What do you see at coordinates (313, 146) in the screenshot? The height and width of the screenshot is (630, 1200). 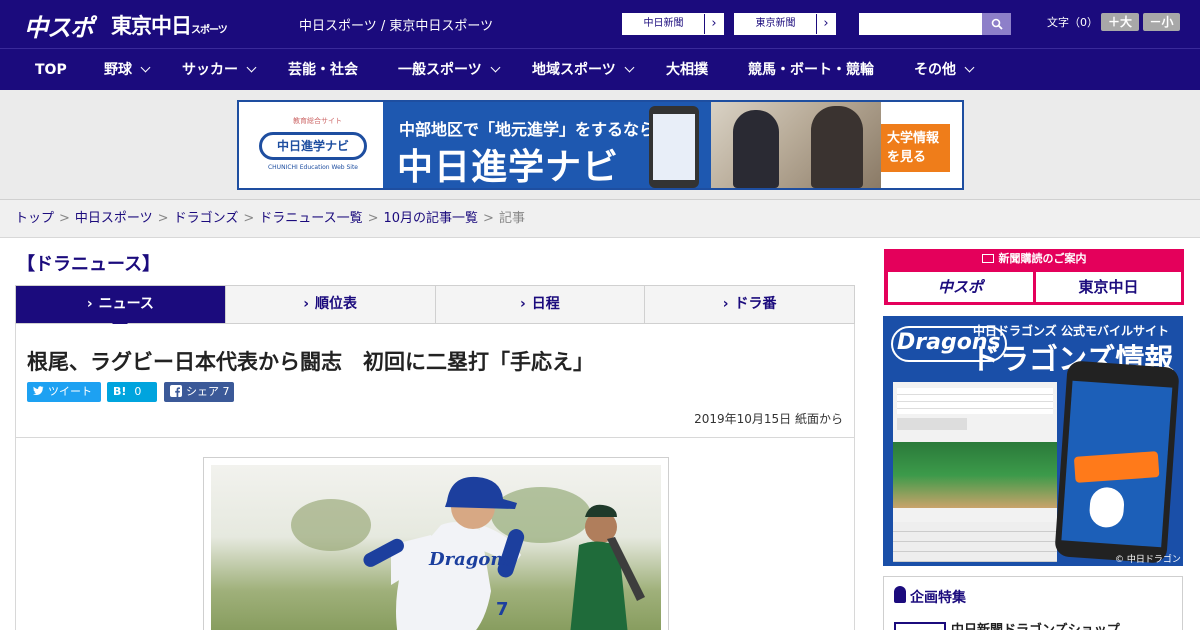 I see `banner-logo-text: 中日進学ナビ` at bounding box center [313, 146].